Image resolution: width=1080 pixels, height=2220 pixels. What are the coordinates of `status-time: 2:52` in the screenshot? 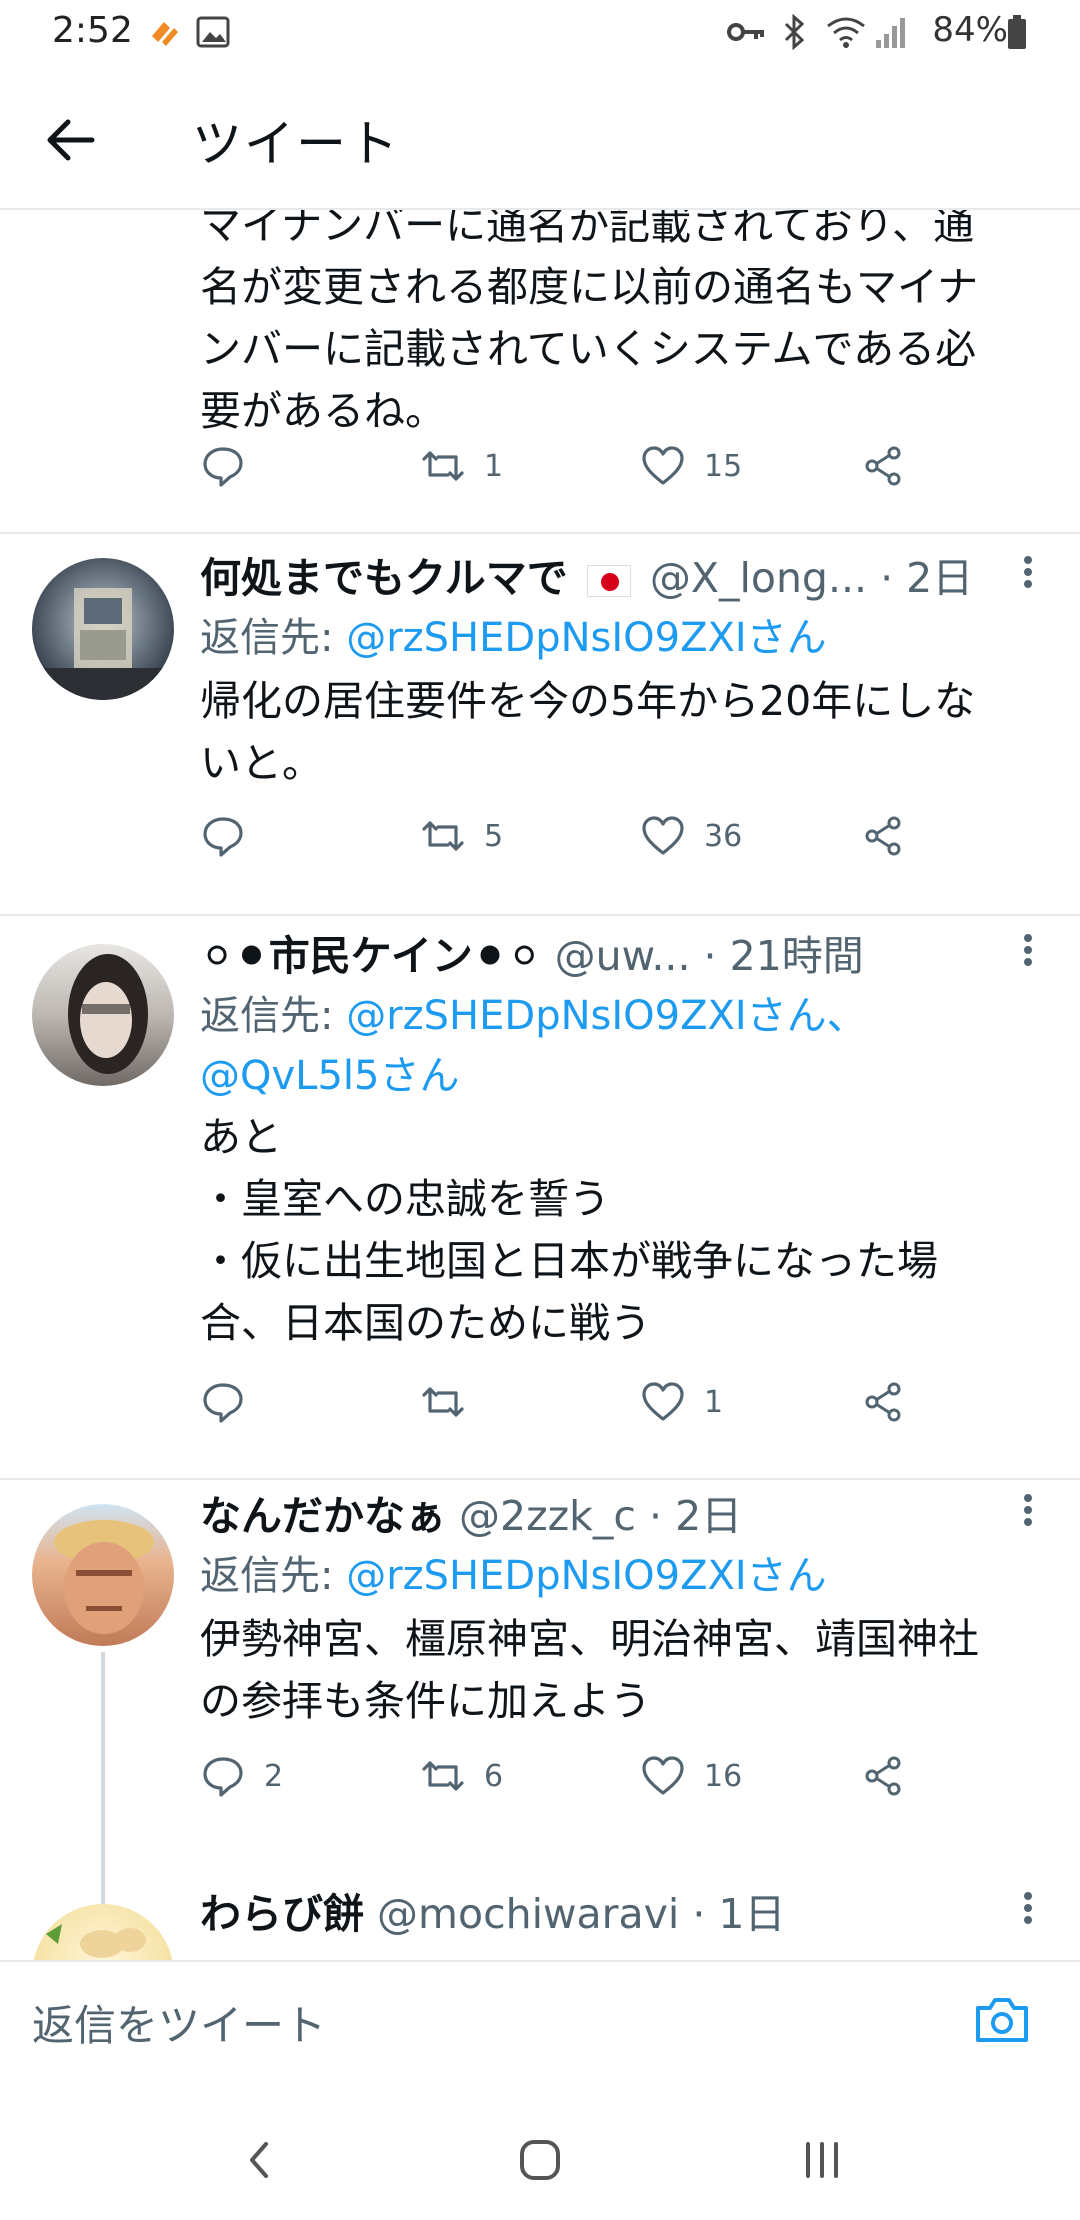 It's located at (92, 30).